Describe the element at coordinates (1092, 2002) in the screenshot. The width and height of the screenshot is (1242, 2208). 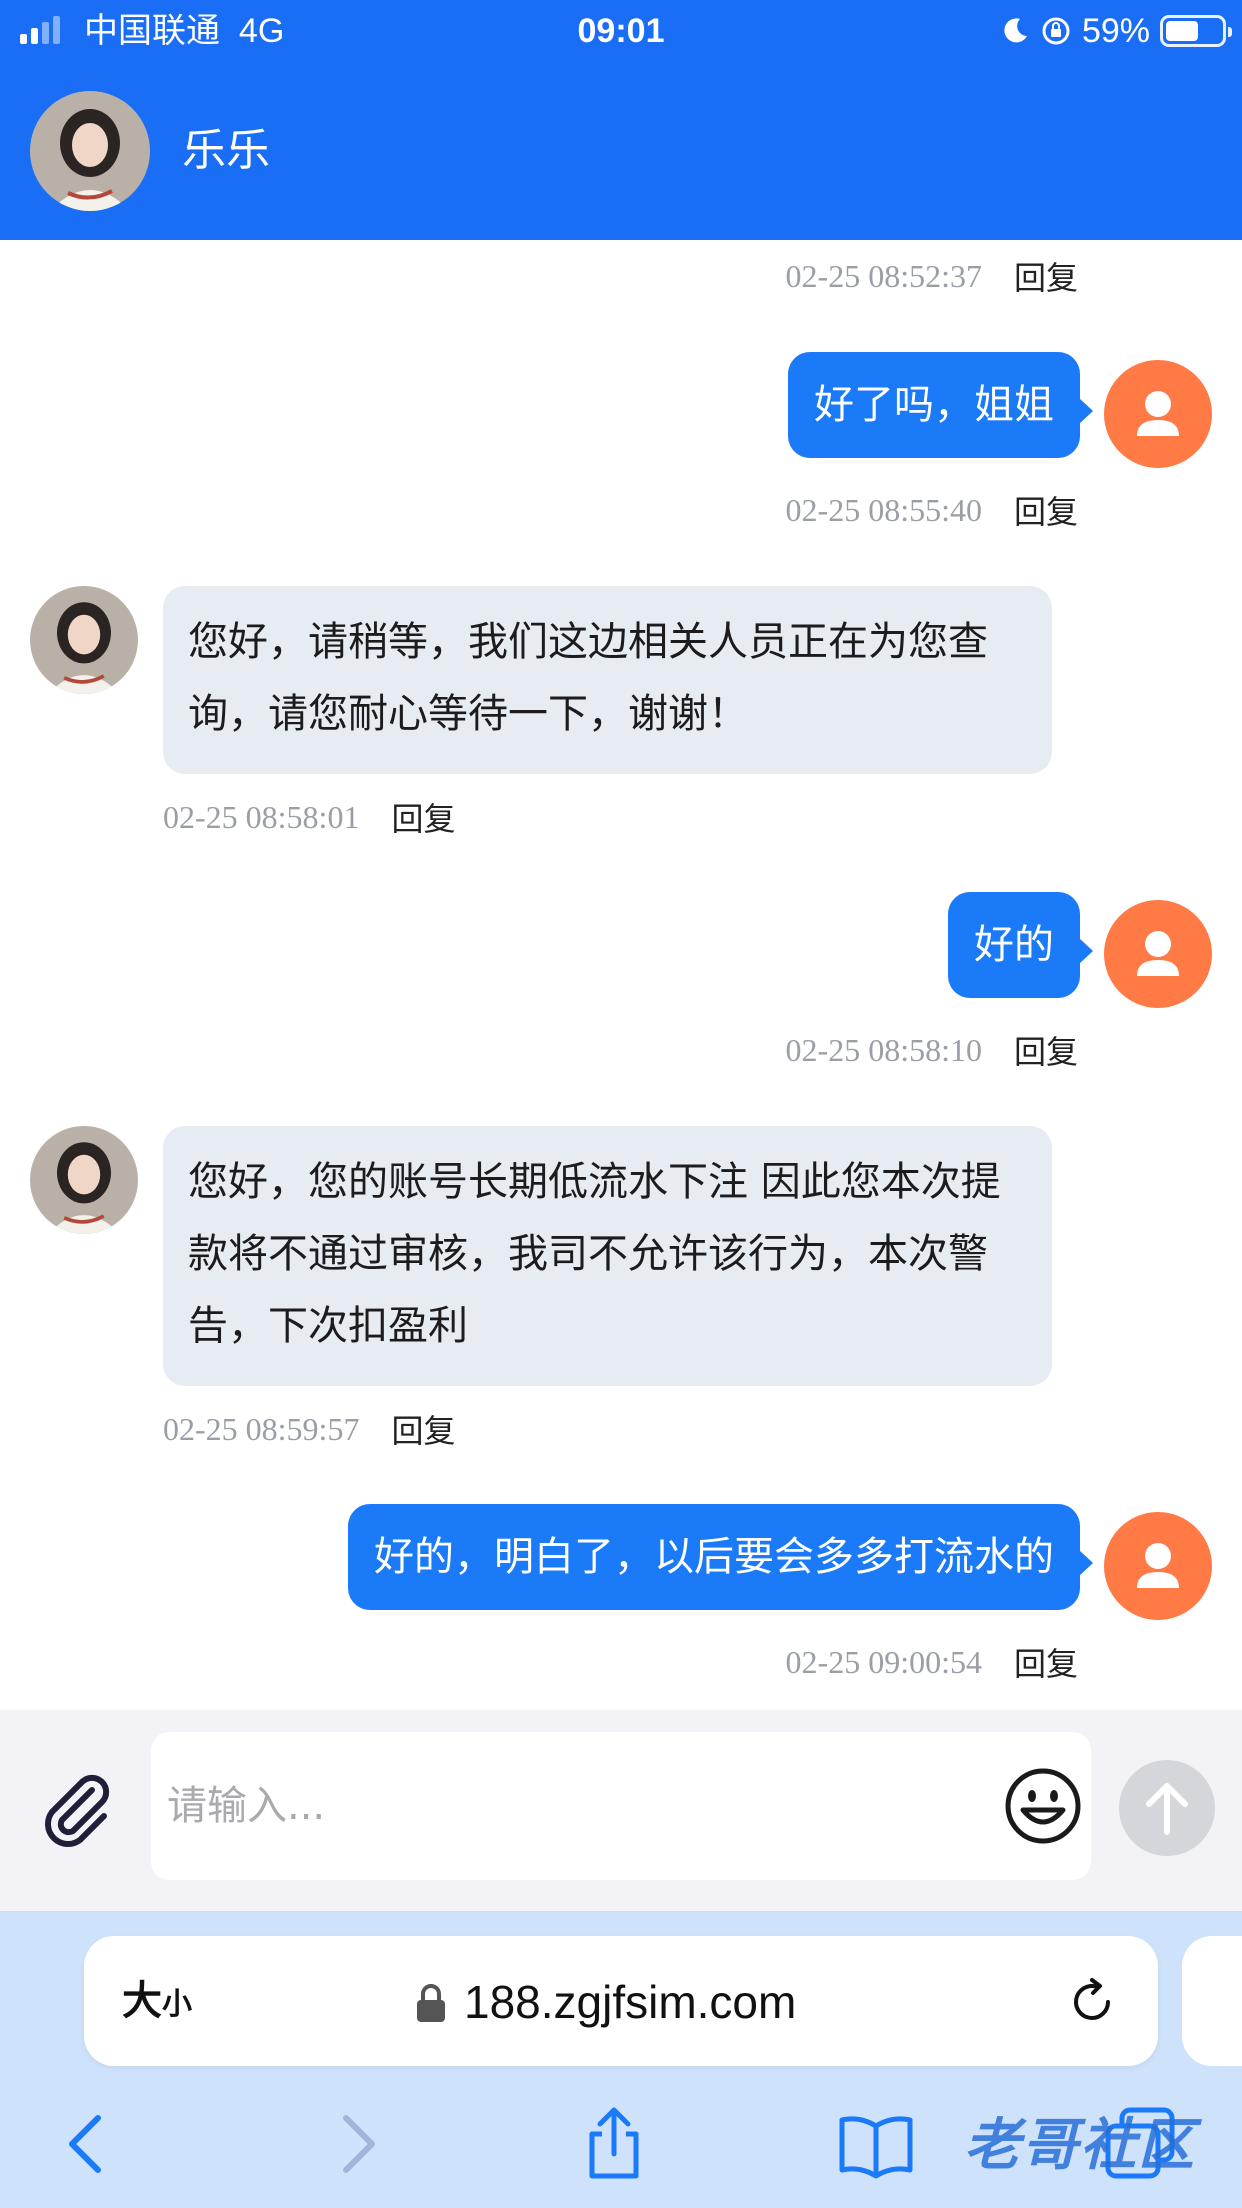
I see `reload-icon` at that location.